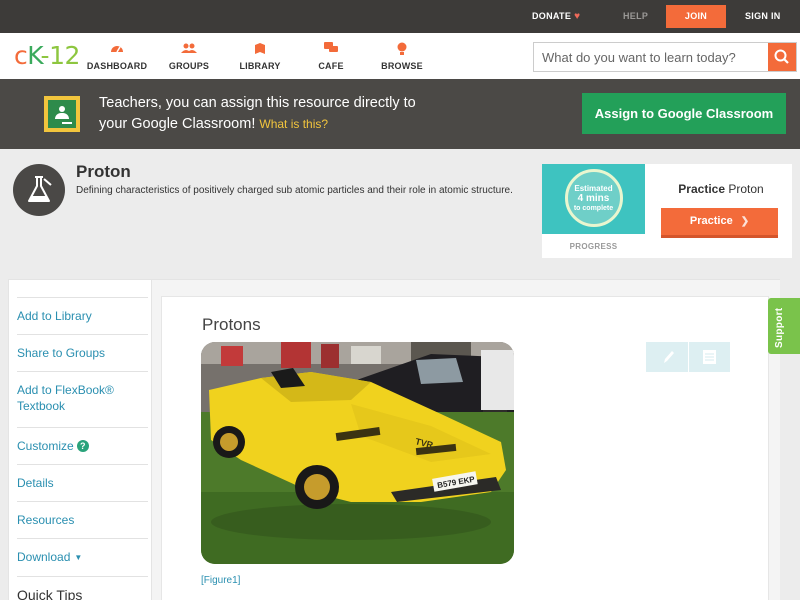 The image size is (800, 600). Describe the element at coordinates (635, 16) in the screenshot. I see `help-link: HELP` at that location.